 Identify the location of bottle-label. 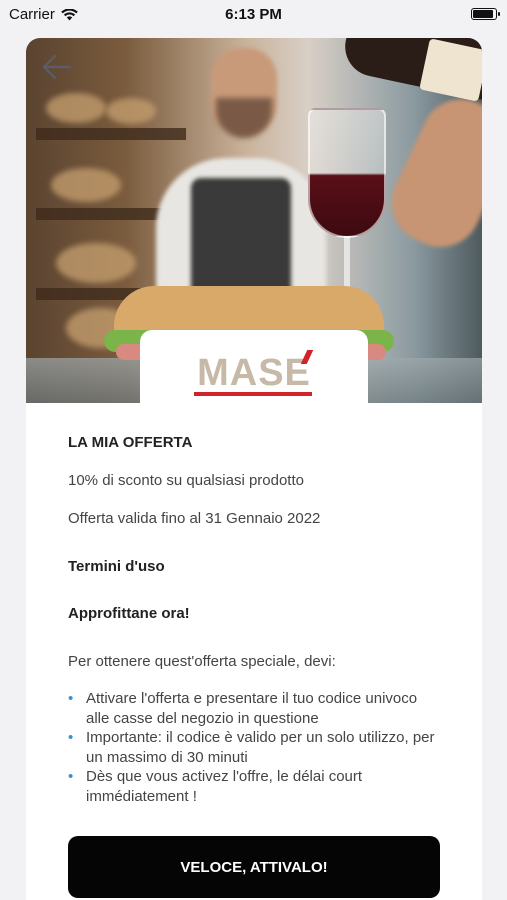
(450, 70).